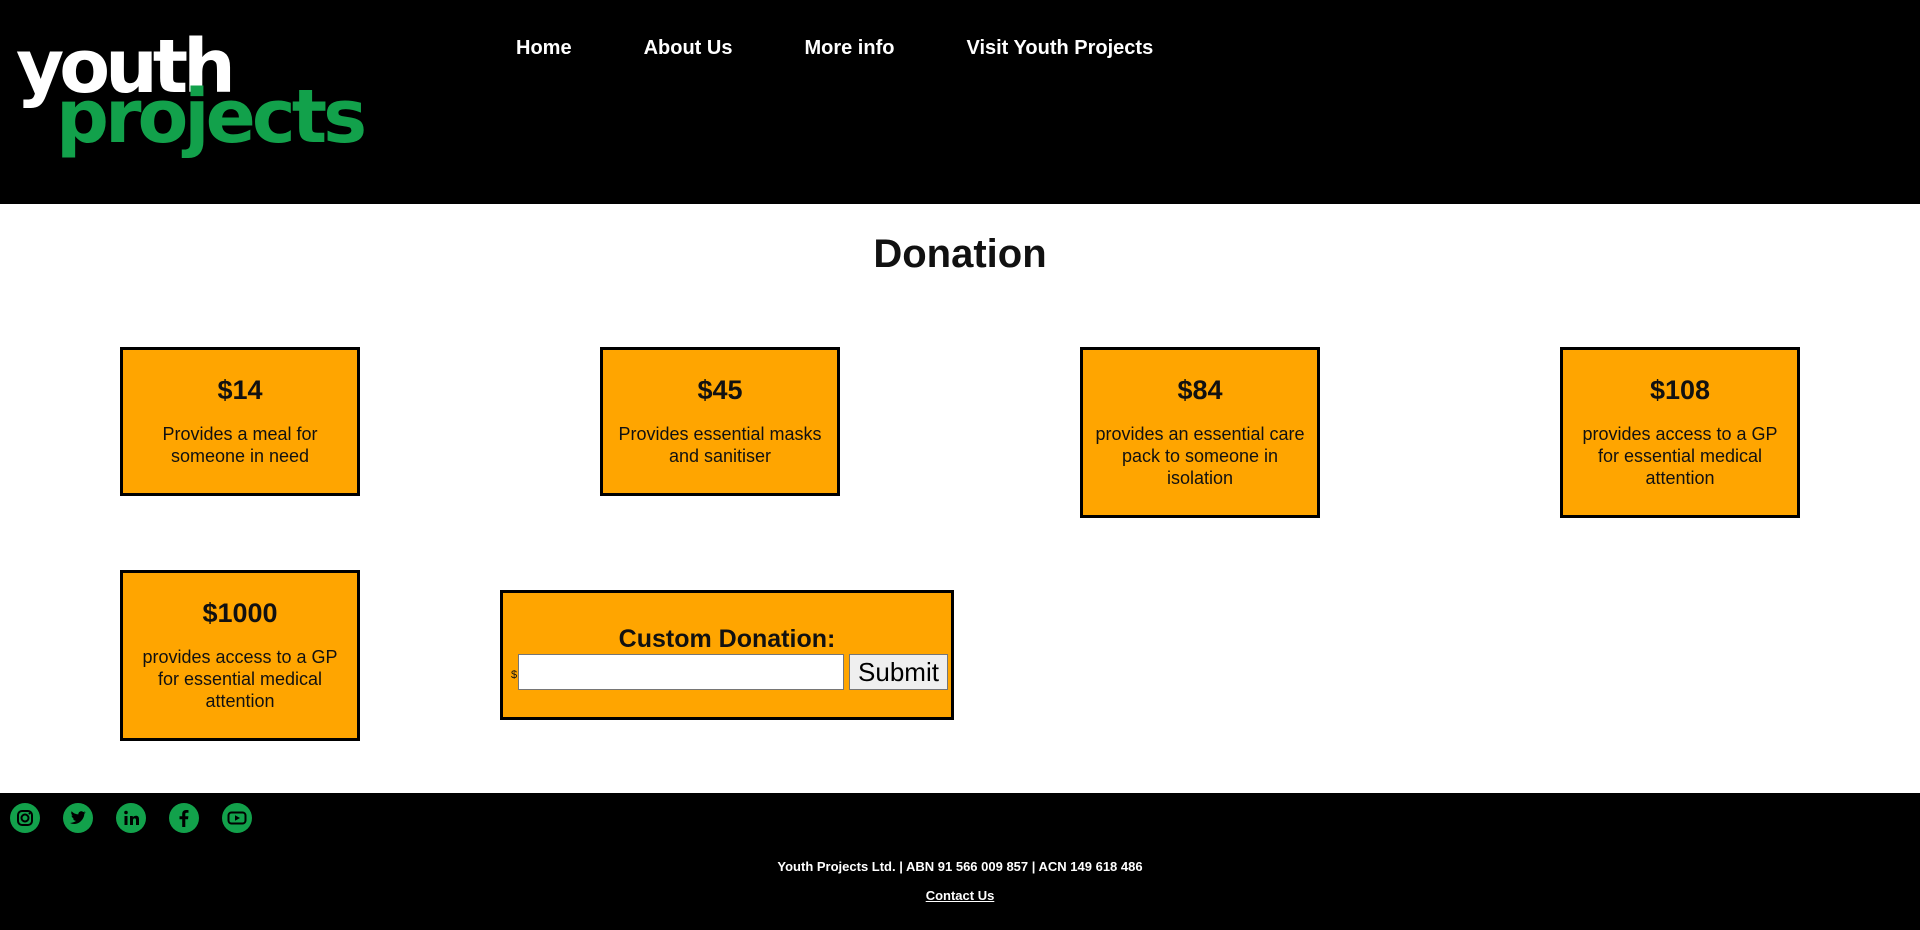 This screenshot has height=930, width=1920. Describe the element at coordinates (898, 672) in the screenshot. I see `submit-button: Submit` at that location.